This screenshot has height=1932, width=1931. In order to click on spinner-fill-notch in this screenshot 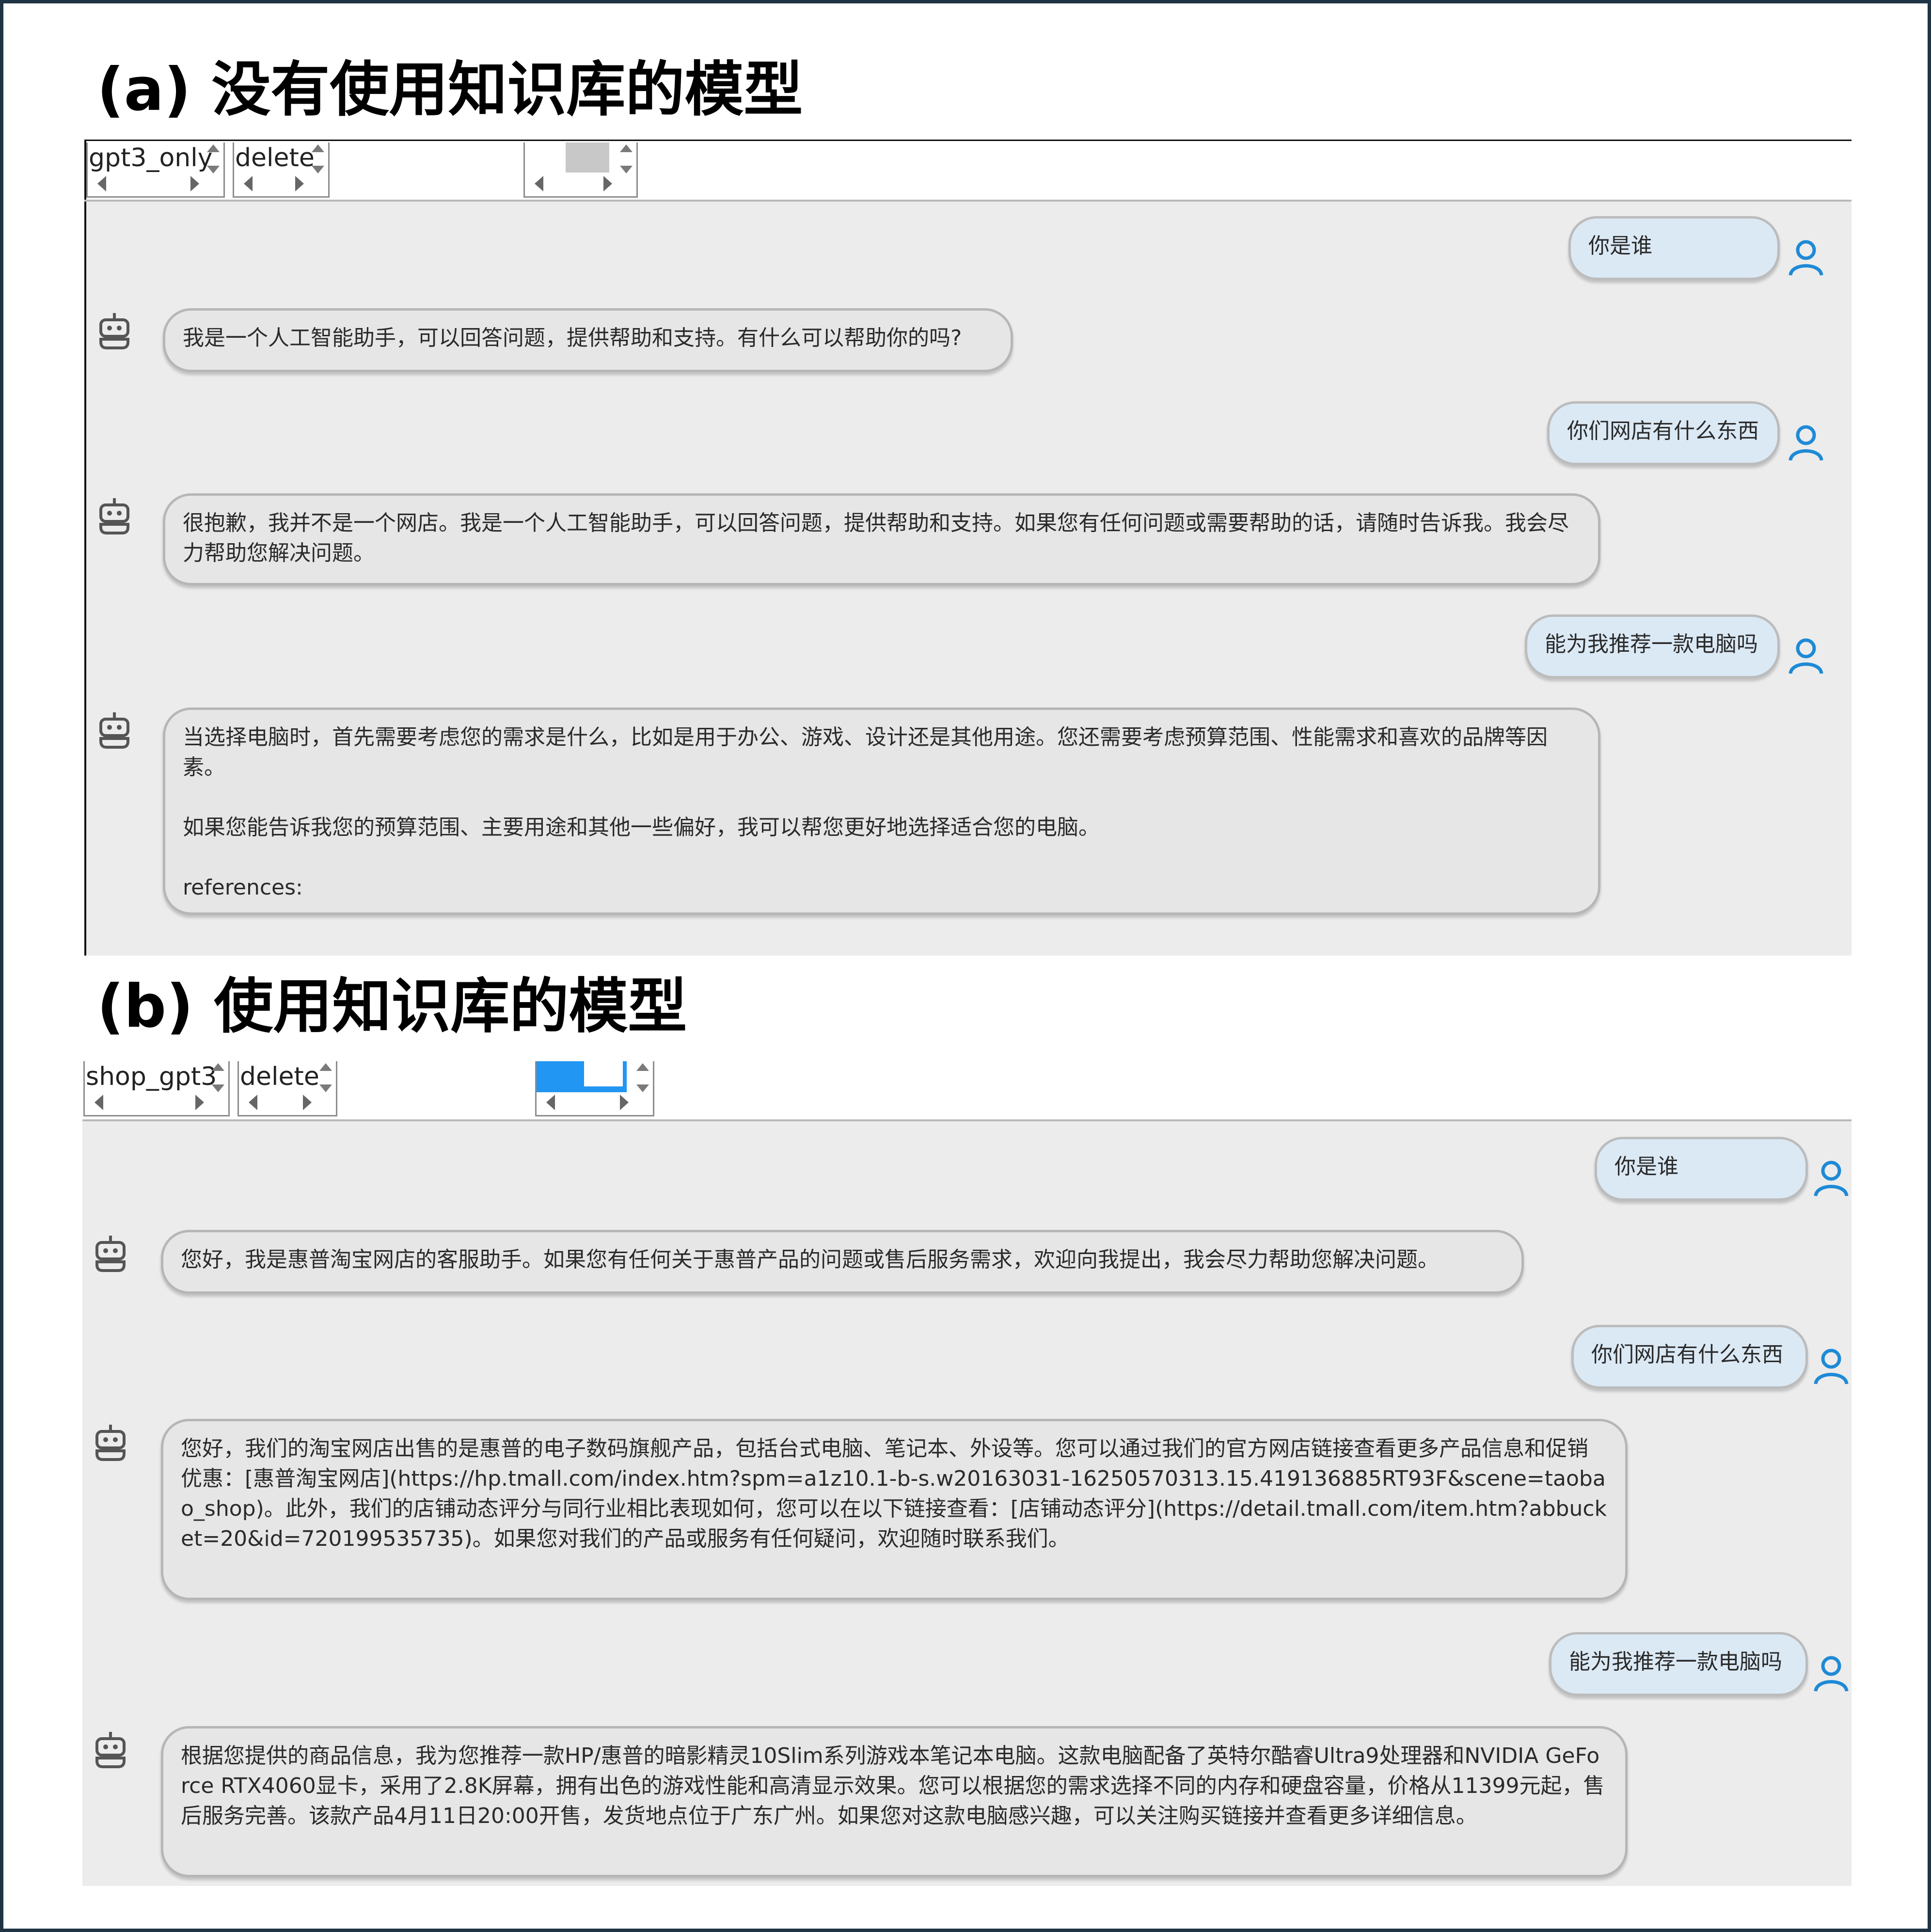, I will do `click(603, 1073)`.